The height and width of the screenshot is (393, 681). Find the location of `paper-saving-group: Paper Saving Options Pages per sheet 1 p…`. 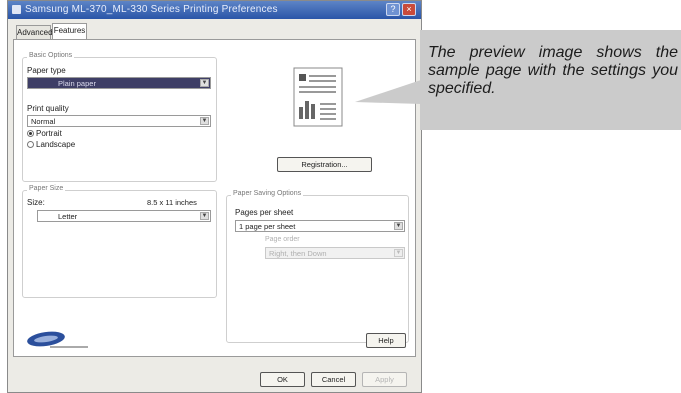

paper-saving-group: Paper Saving Options Pages per sheet 1 p… is located at coordinates (317, 266).